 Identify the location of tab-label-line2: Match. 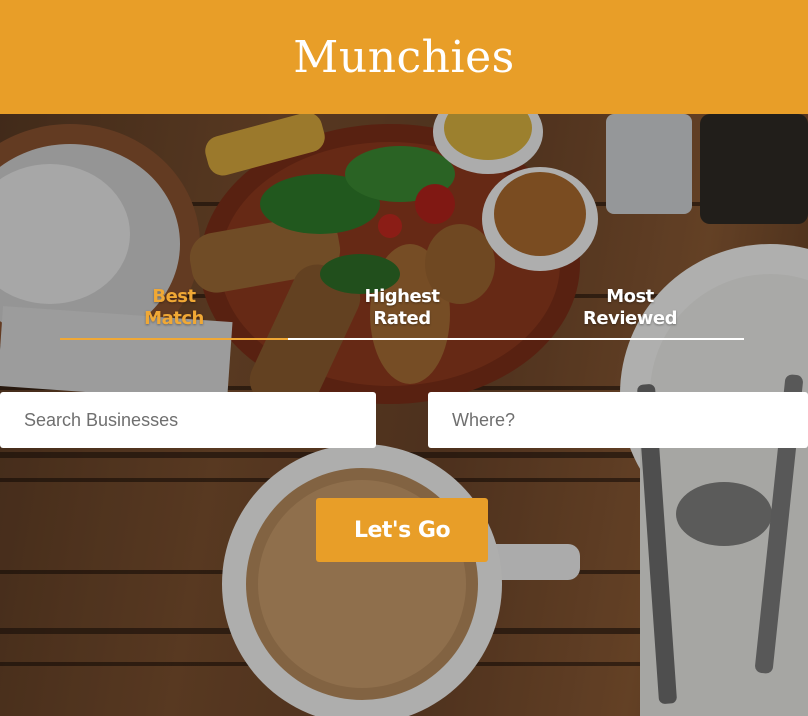
(174, 318).